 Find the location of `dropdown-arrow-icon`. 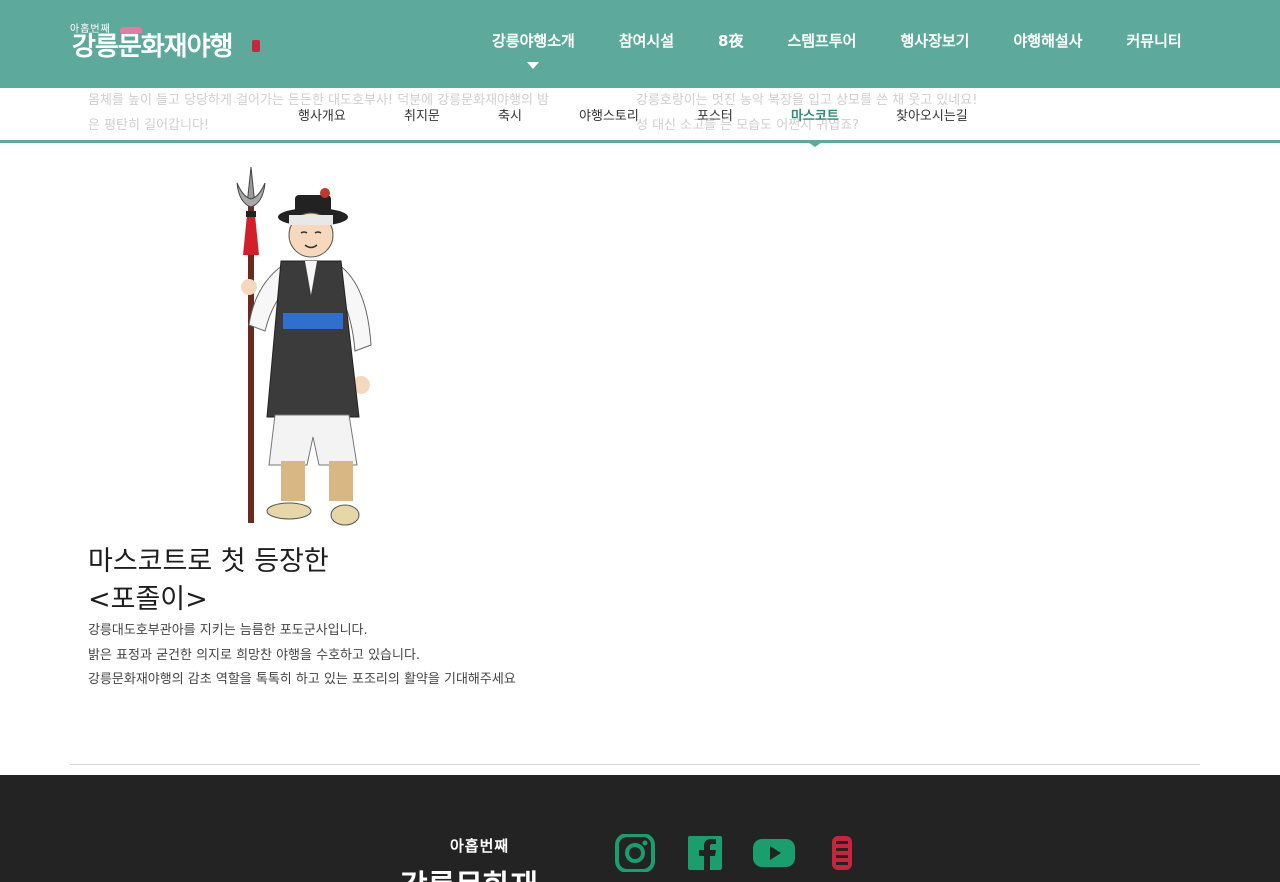

dropdown-arrow-icon is located at coordinates (533, 65).